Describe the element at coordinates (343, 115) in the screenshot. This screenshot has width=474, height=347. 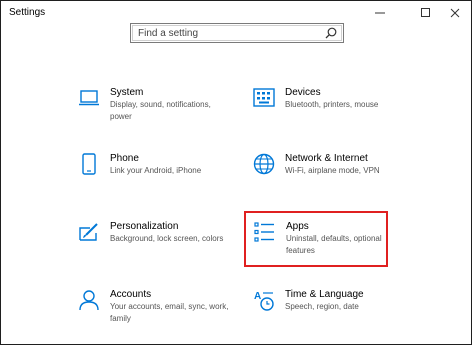
I see `tile-devices: Devices Bluetooth, printers, mouse` at that location.